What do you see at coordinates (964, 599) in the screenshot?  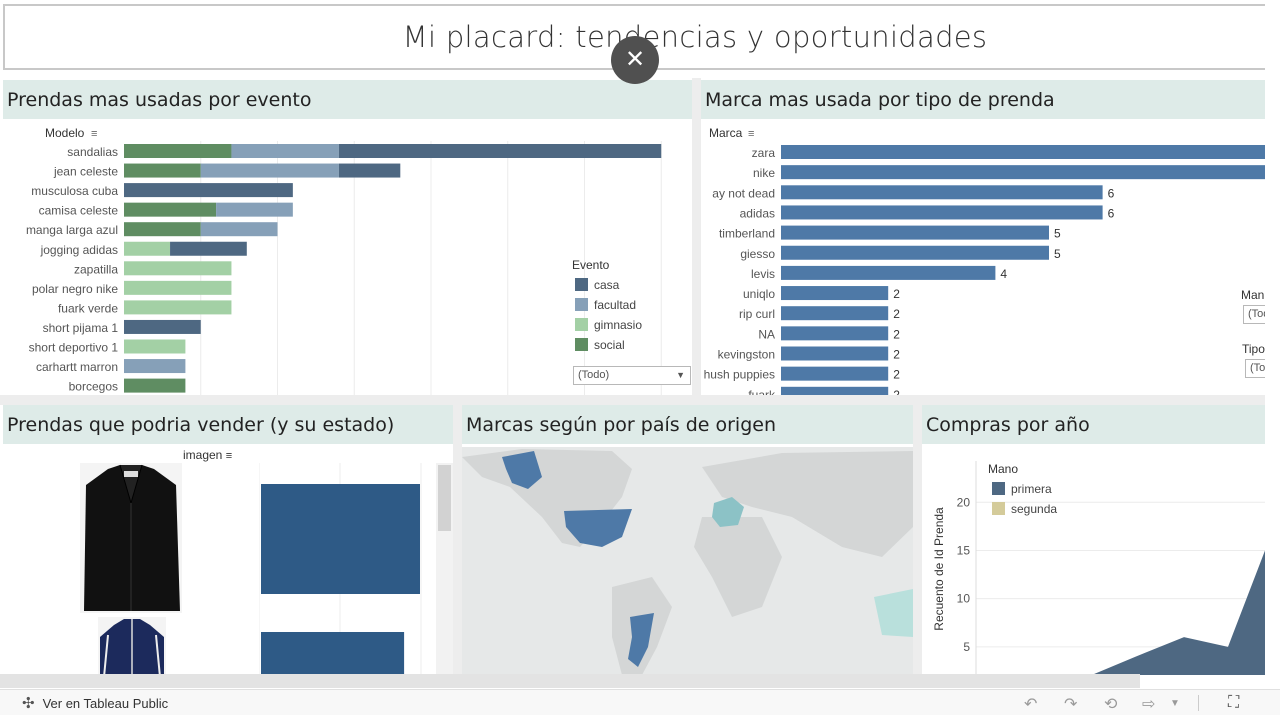 I see `y-tick-label: 10` at bounding box center [964, 599].